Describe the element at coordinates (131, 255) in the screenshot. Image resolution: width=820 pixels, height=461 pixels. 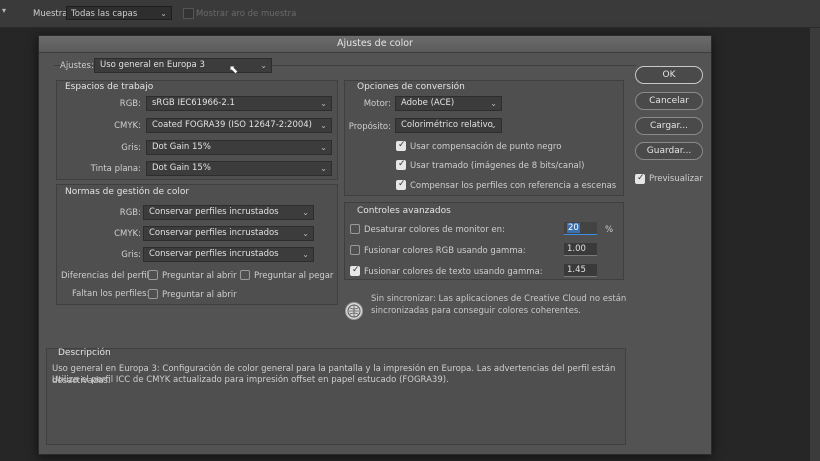
I see `policy-gray-label: Gris:` at that location.